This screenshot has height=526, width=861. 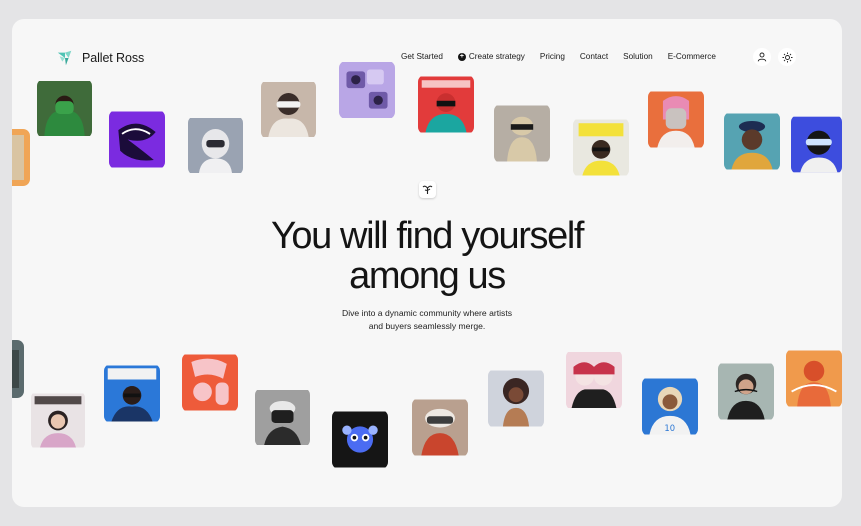 What do you see at coordinates (496, 56) in the screenshot?
I see `nav-label: Create strategy` at bounding box center [496, 56].